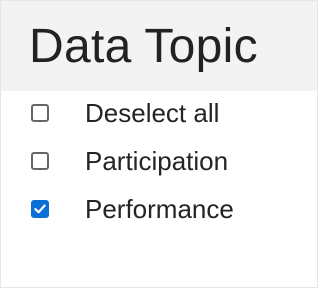 This screenshot has height=288, width=320. I want to click on filter-option-label: Performance, so click(159, 209).